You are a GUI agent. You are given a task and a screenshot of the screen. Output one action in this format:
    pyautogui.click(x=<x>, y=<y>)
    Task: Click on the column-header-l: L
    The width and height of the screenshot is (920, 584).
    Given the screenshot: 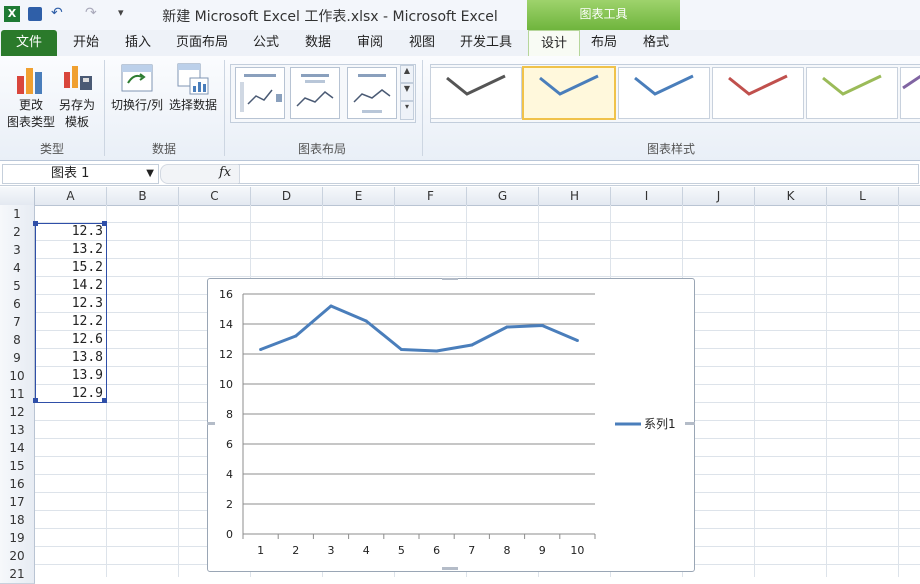 What is the action you would take?
    pyautogui.click(x=863, y=196)
    